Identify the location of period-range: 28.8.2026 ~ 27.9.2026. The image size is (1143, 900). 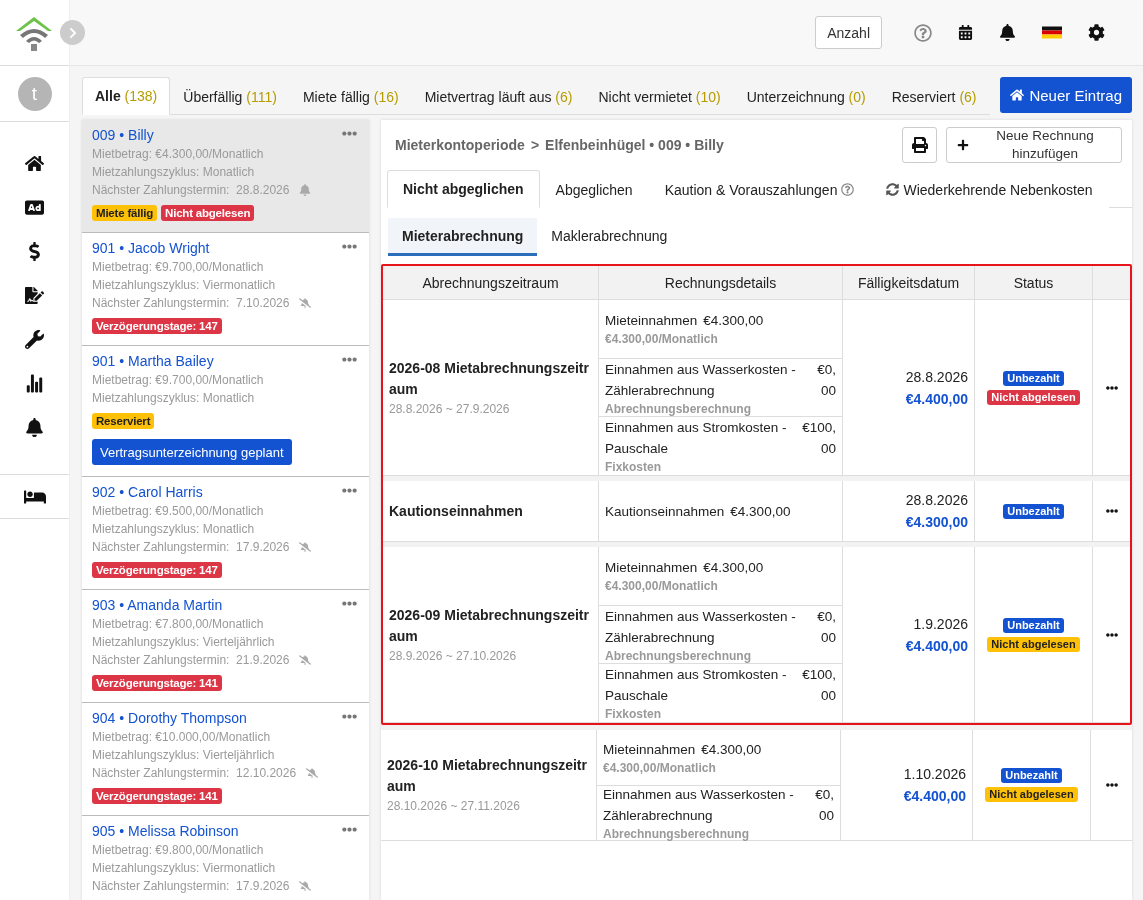
(450, 409).